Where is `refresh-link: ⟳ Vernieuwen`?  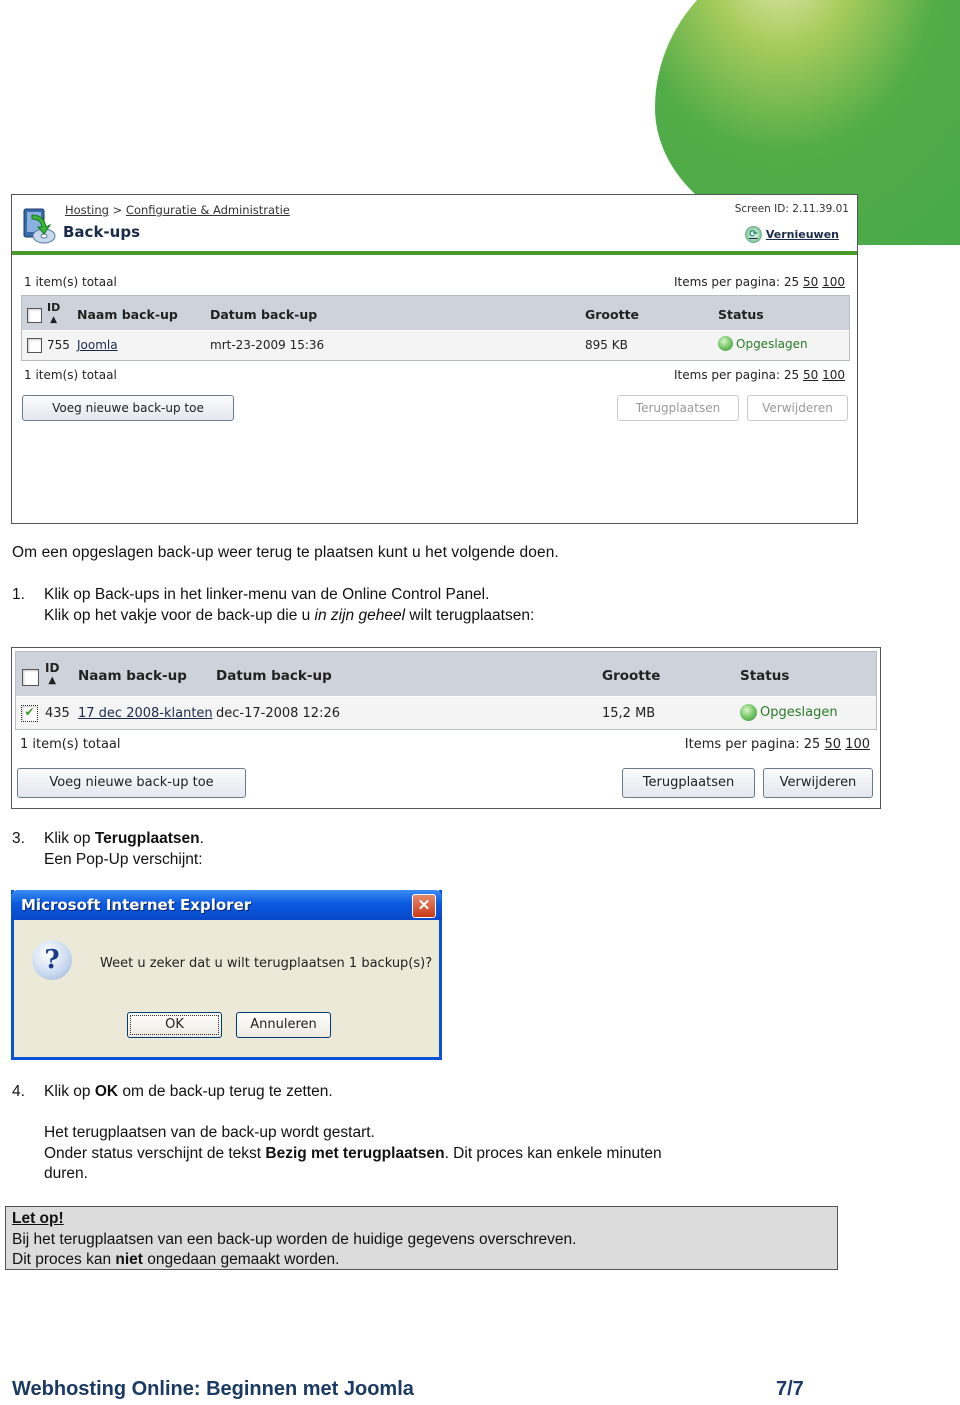
refresh-link: ⟳ Vernieuwen is located at coordinates (791, 234).